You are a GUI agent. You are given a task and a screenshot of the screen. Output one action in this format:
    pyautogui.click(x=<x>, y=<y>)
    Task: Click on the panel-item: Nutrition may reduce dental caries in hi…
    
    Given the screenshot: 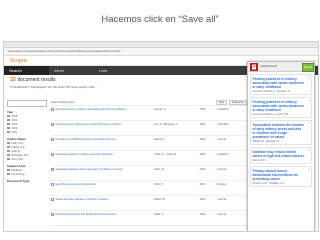 What is the action you would take?
    pyautogui.click(x=281, y=155)
    